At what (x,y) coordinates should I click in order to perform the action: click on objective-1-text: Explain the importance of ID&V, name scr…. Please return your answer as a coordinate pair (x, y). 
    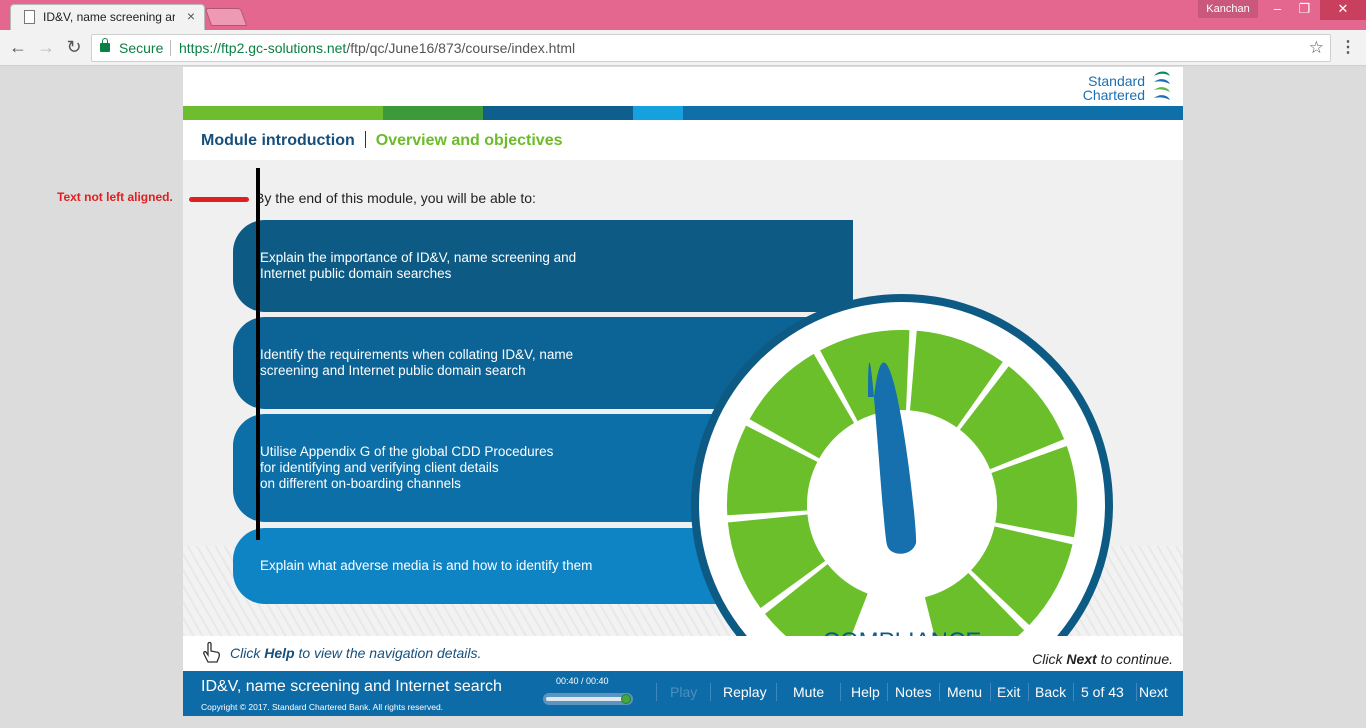
    Looking at the image, I should click on (418, 265).